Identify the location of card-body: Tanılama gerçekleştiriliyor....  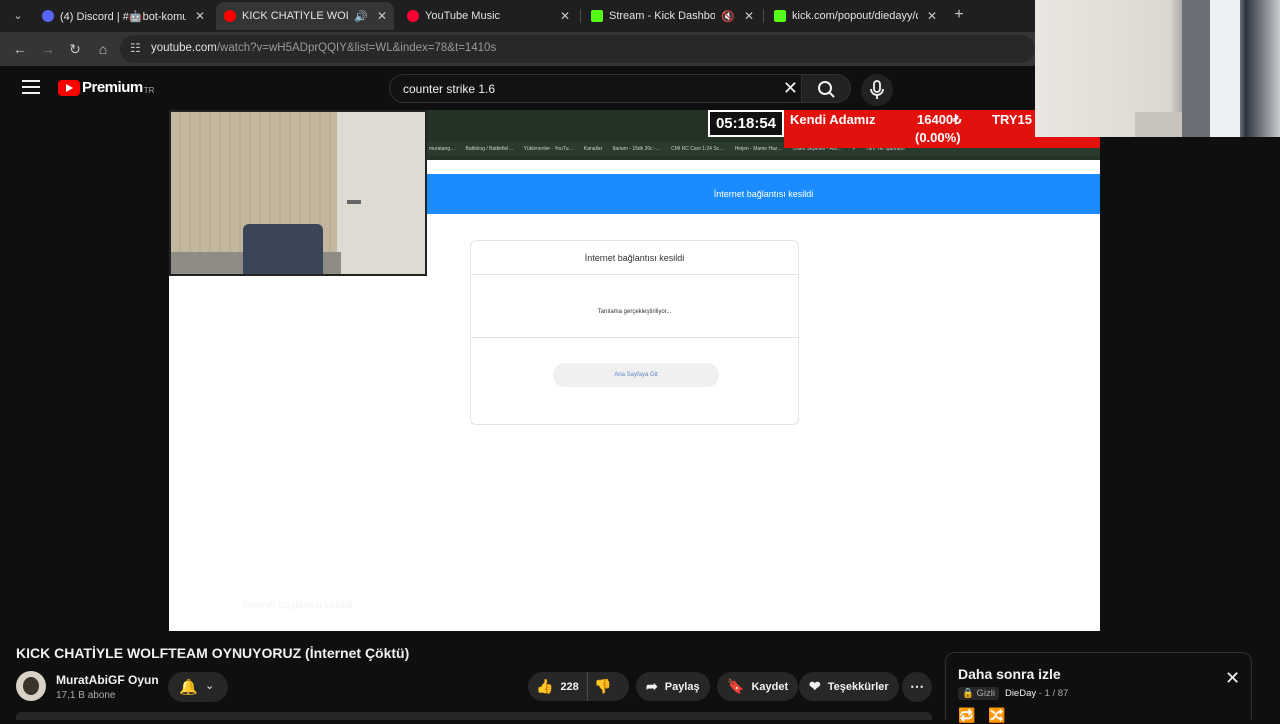
(634, 306).